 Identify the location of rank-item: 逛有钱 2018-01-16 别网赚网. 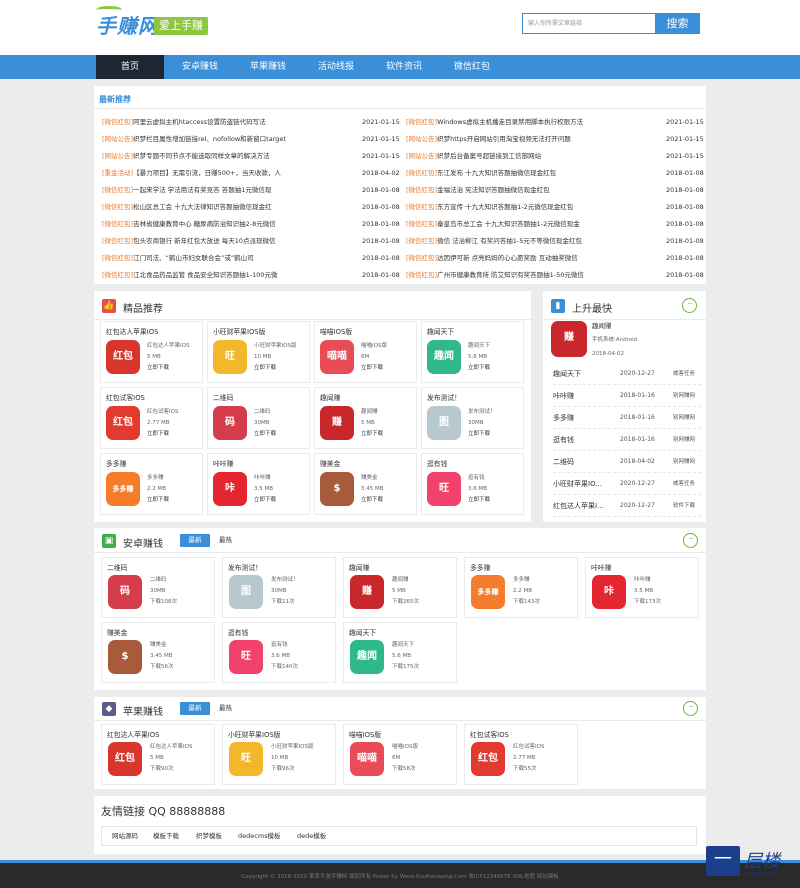
(627, 440).